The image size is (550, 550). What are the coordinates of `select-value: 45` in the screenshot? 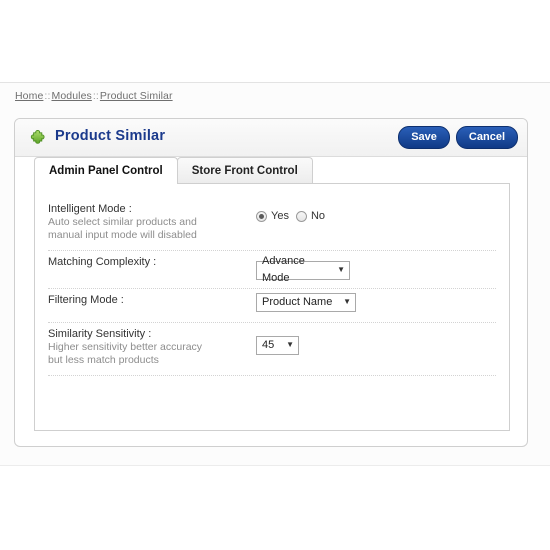 It's located at (268, 344).